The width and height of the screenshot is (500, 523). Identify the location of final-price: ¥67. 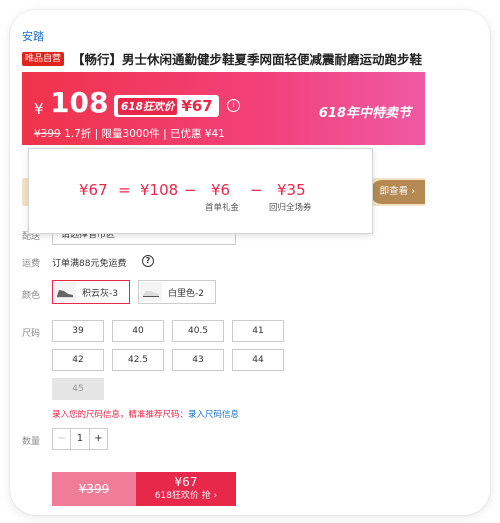
(93, 190).